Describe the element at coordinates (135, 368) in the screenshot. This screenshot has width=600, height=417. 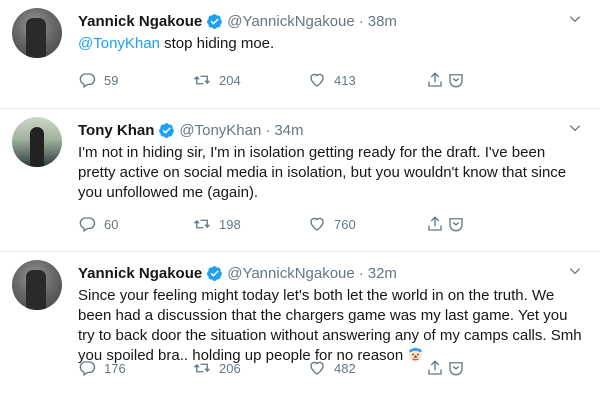
I see `reply-button: 176` at that location.